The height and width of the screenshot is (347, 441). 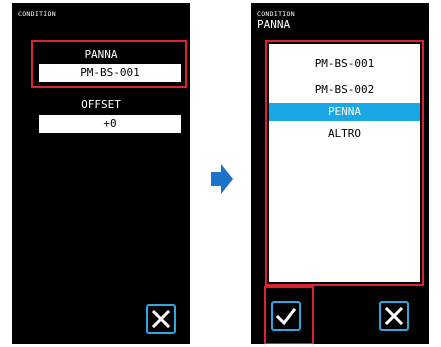 What do you see at coordinates (109, 64) in the screenshot?
I see `highlight-frame` at bounding box center [109, 64].